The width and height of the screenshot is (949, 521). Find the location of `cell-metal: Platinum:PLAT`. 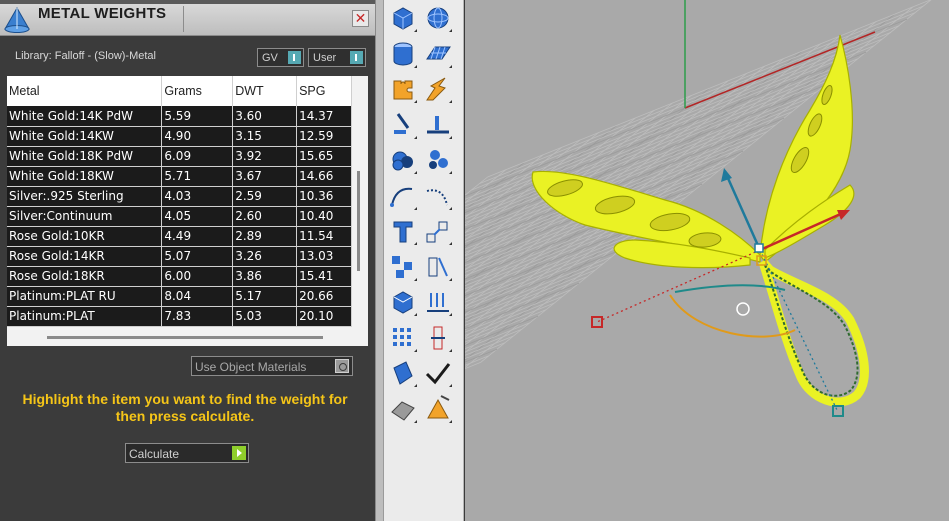

cell-metal: Platinum:PLAT is located at coordinates (85, 316).